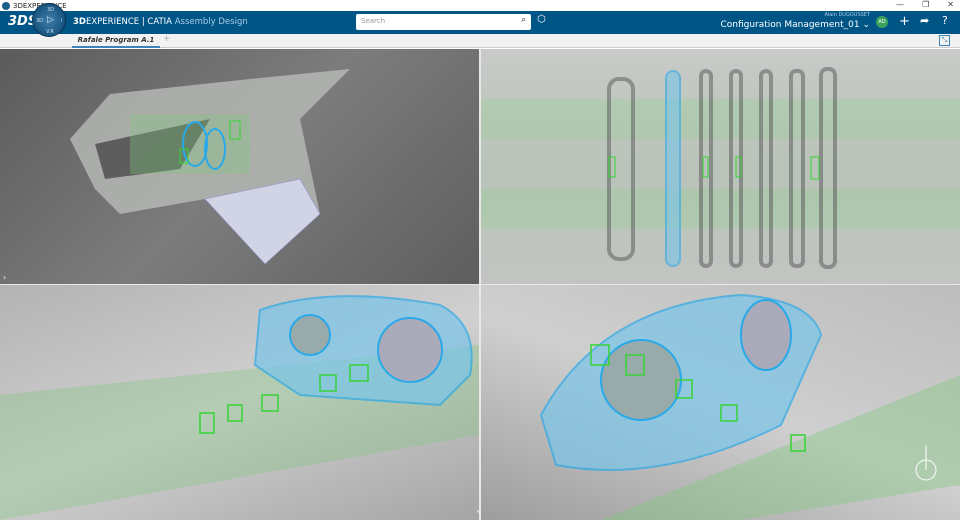  I want to click on compass-left: 3D, so click(39, 21).